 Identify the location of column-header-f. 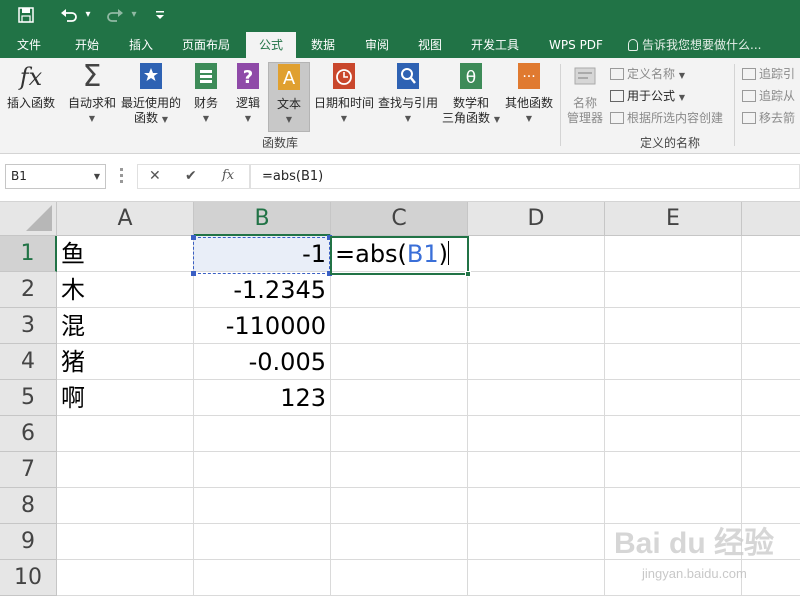
(771, 219).